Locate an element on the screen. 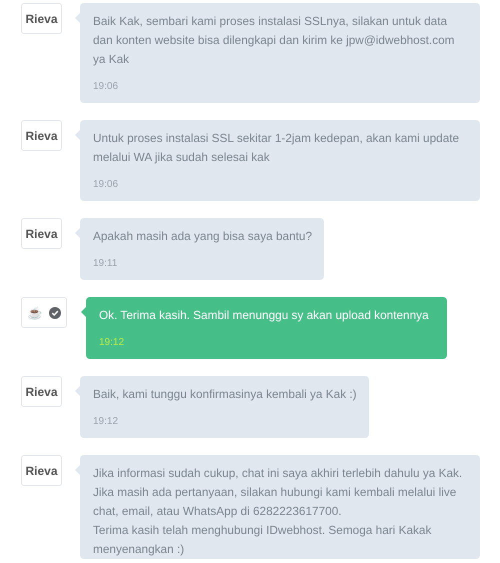 This screenshot has height=563, width=500. message-text: Untuk proses instalasi SSL sekitar 1-2jam kedepan, akan kami update melalui WA jika sudah selesai kak is located at coordinates (276, 148).